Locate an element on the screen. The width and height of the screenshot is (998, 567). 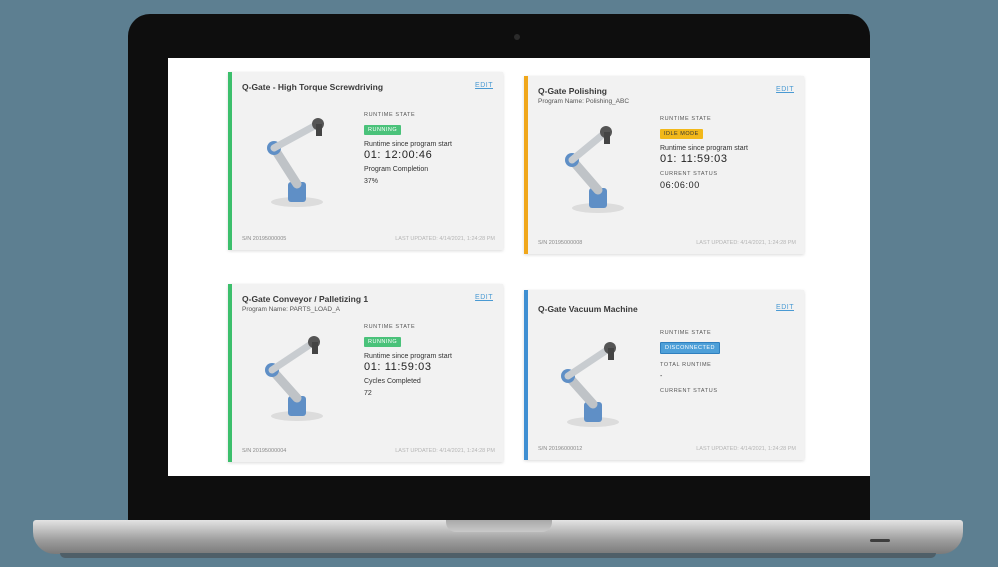
runtime-value: - is located at coordinates (661, 376).